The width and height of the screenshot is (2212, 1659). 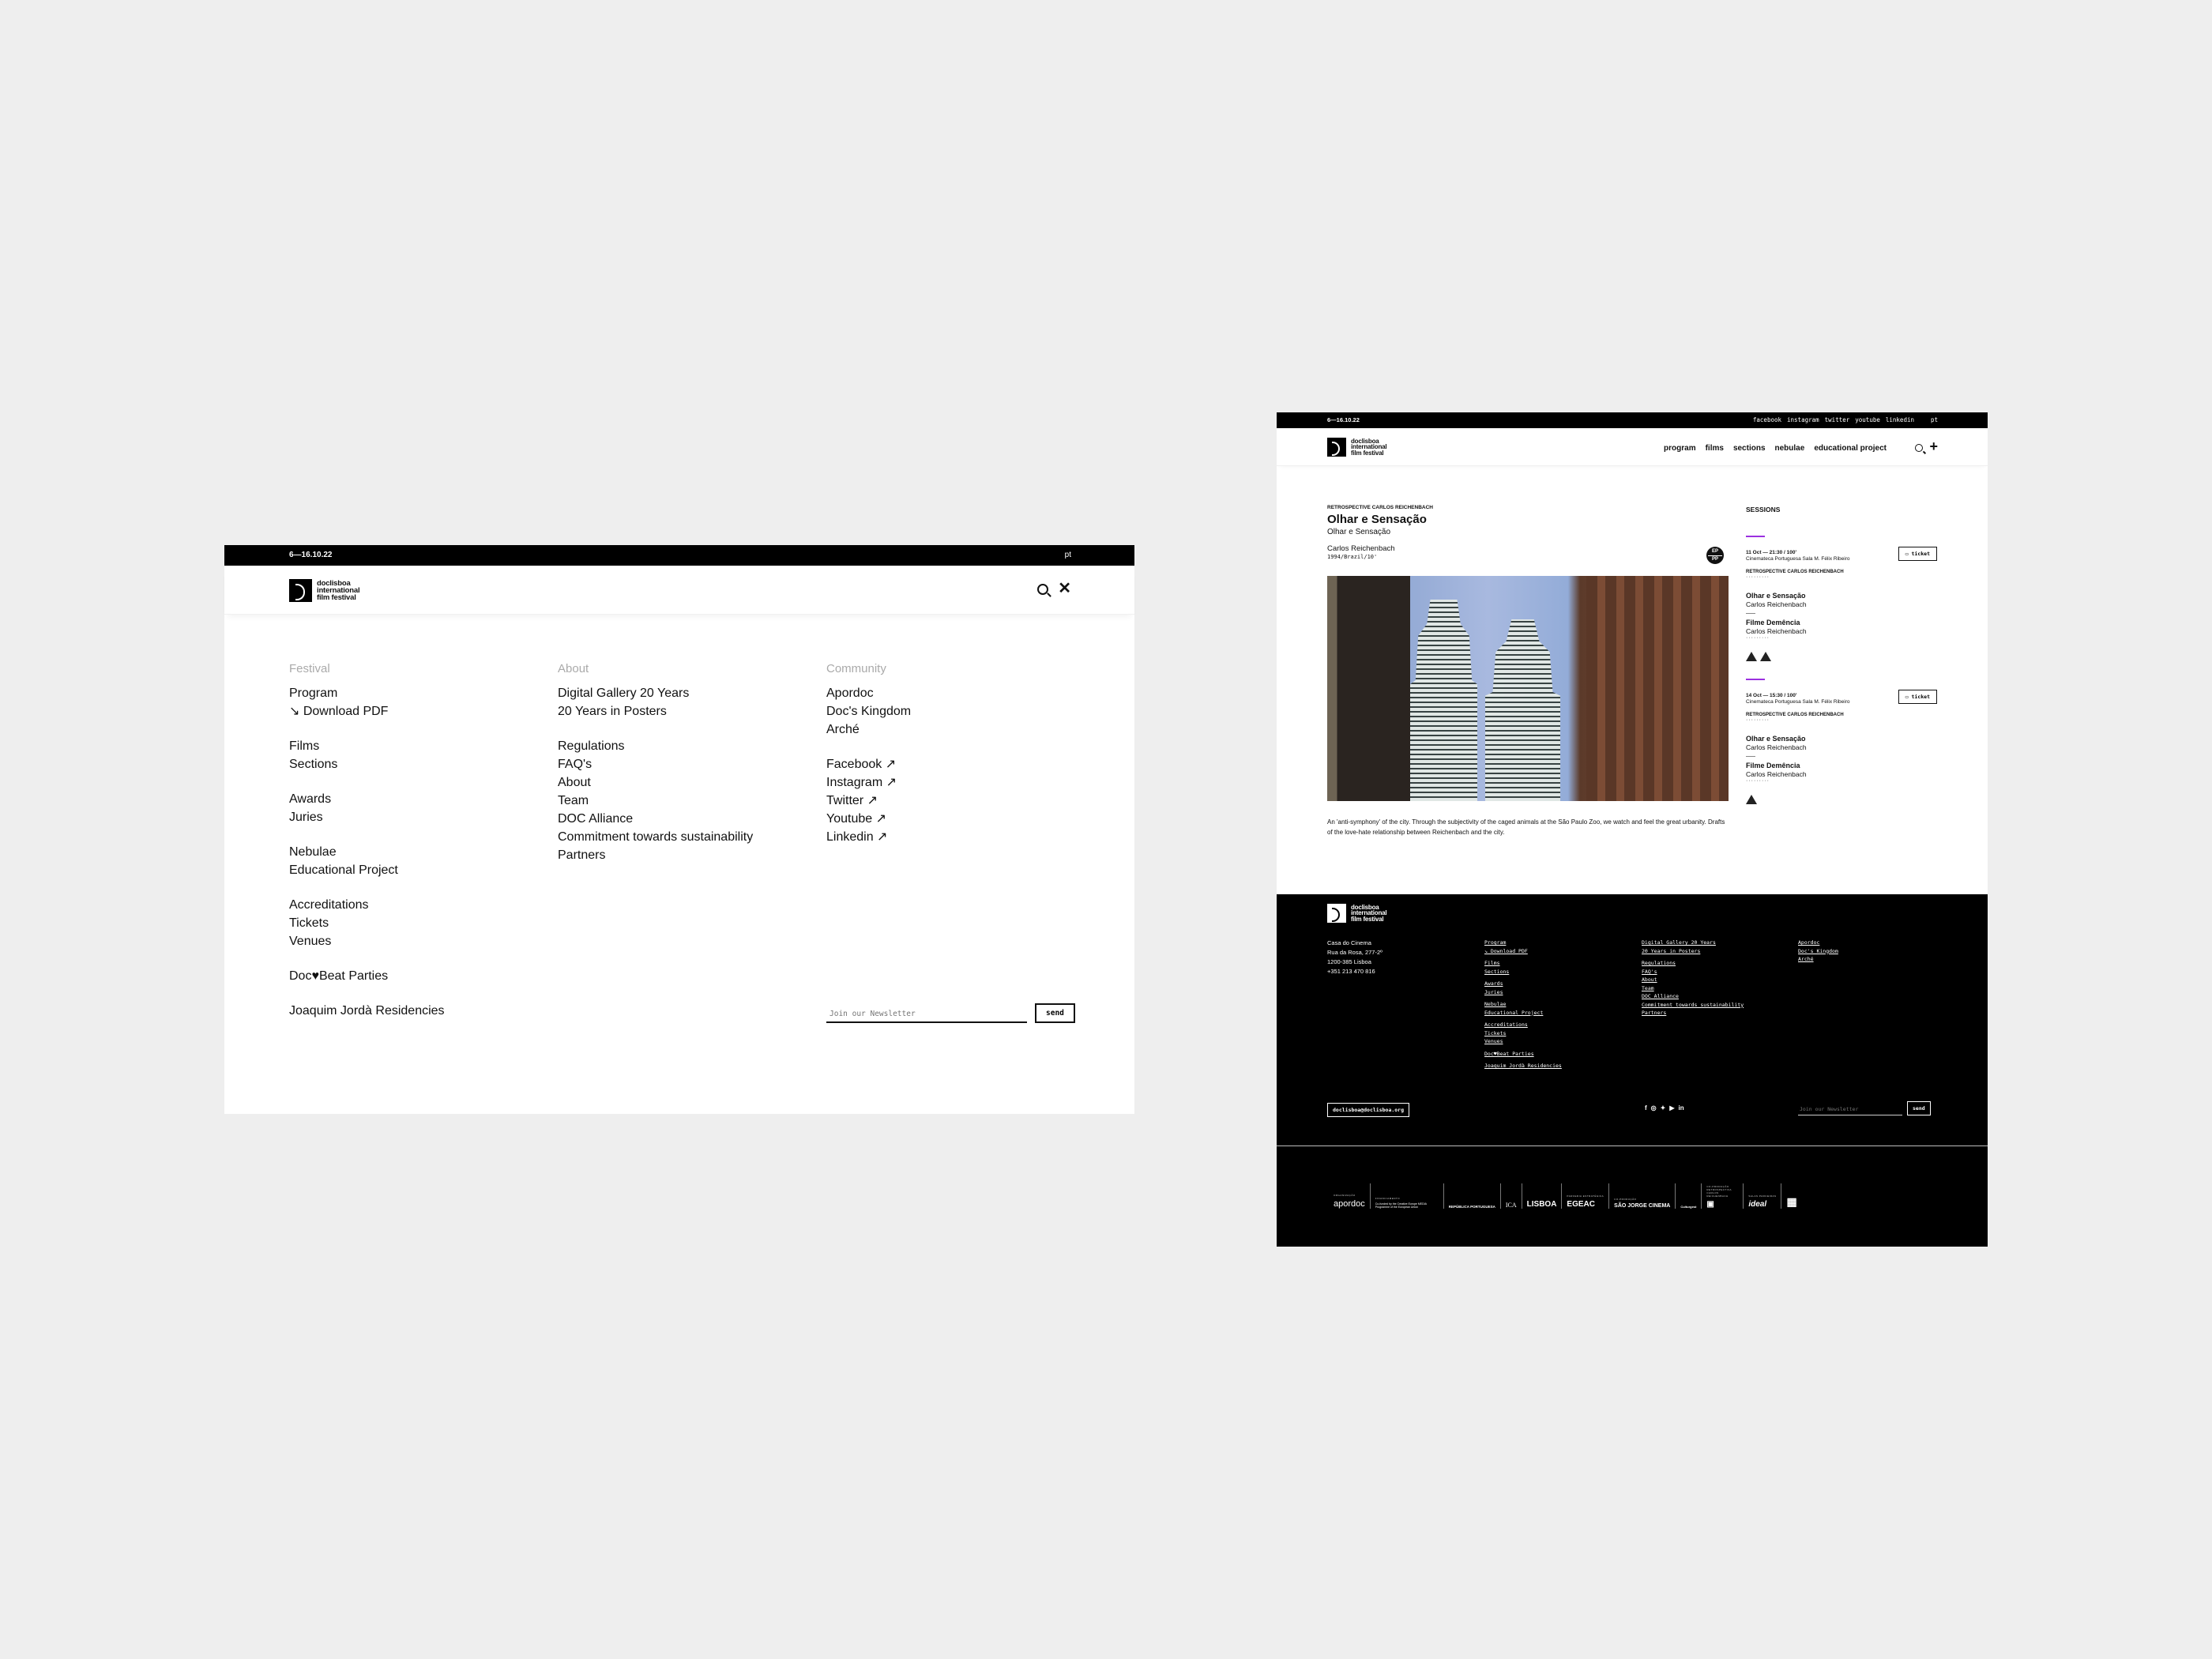 I want to click on menu-link-about: About, so click(x=692, y=783).